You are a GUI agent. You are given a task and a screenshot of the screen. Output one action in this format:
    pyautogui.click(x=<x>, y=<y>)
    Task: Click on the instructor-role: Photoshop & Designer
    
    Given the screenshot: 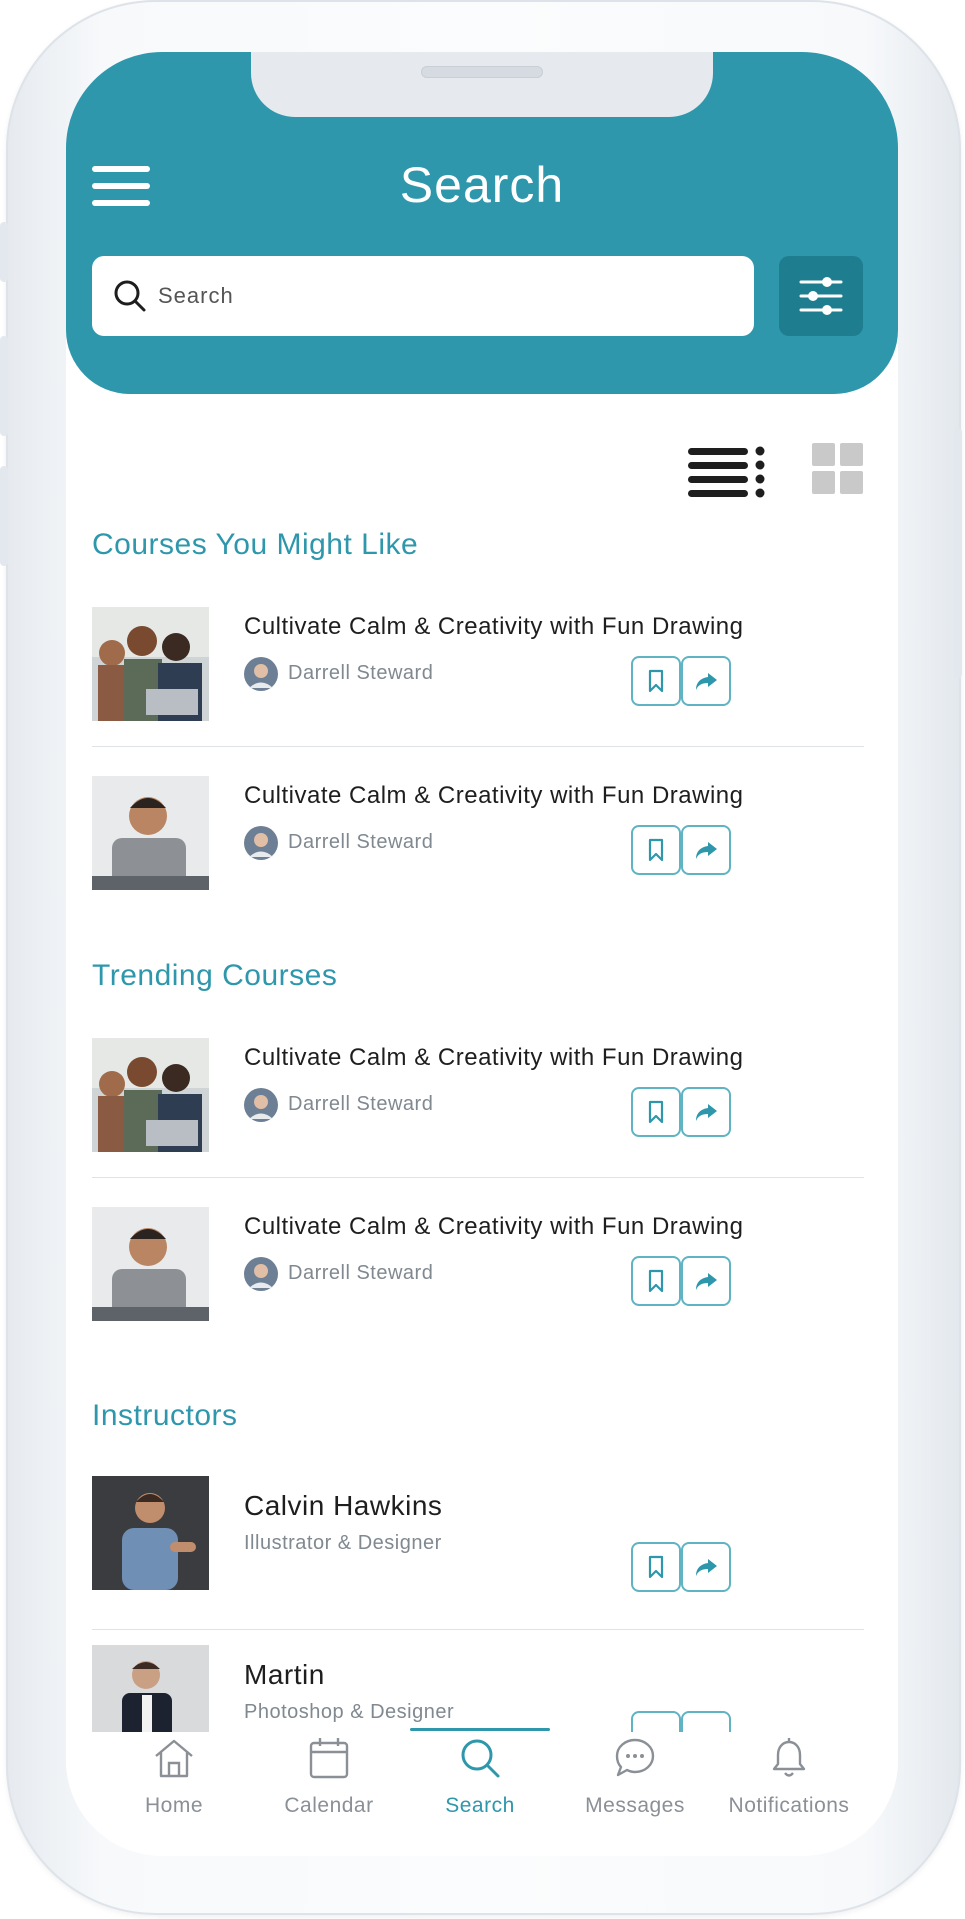 What is the action you would take?
    pyautogui.click(x=349, y=1712)
    